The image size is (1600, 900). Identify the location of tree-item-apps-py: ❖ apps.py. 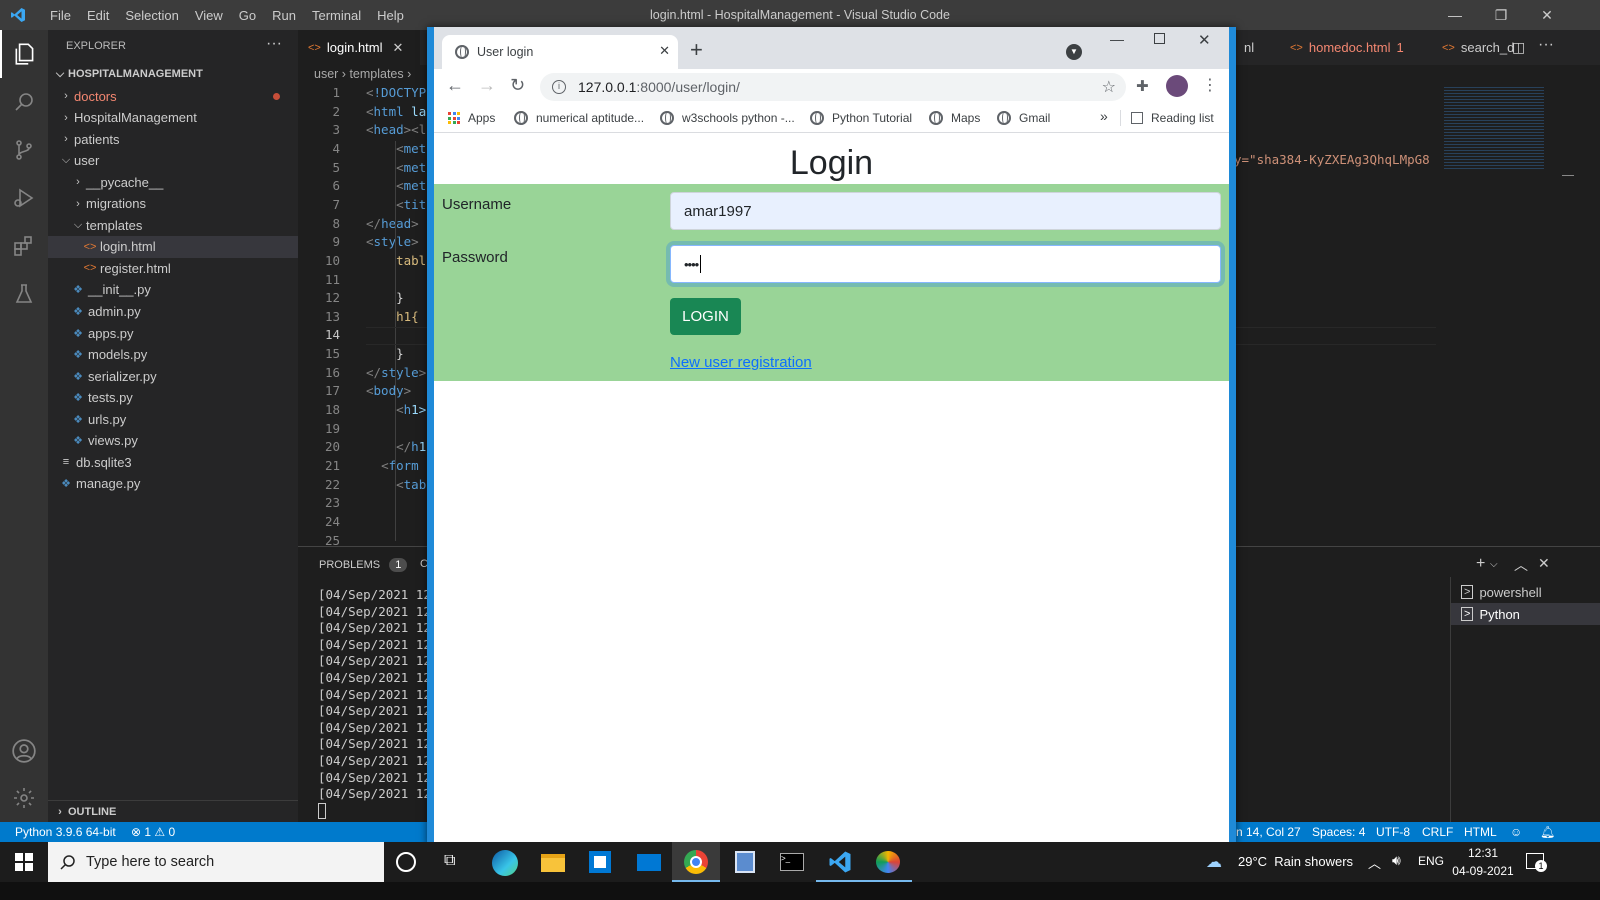
(173, 333).